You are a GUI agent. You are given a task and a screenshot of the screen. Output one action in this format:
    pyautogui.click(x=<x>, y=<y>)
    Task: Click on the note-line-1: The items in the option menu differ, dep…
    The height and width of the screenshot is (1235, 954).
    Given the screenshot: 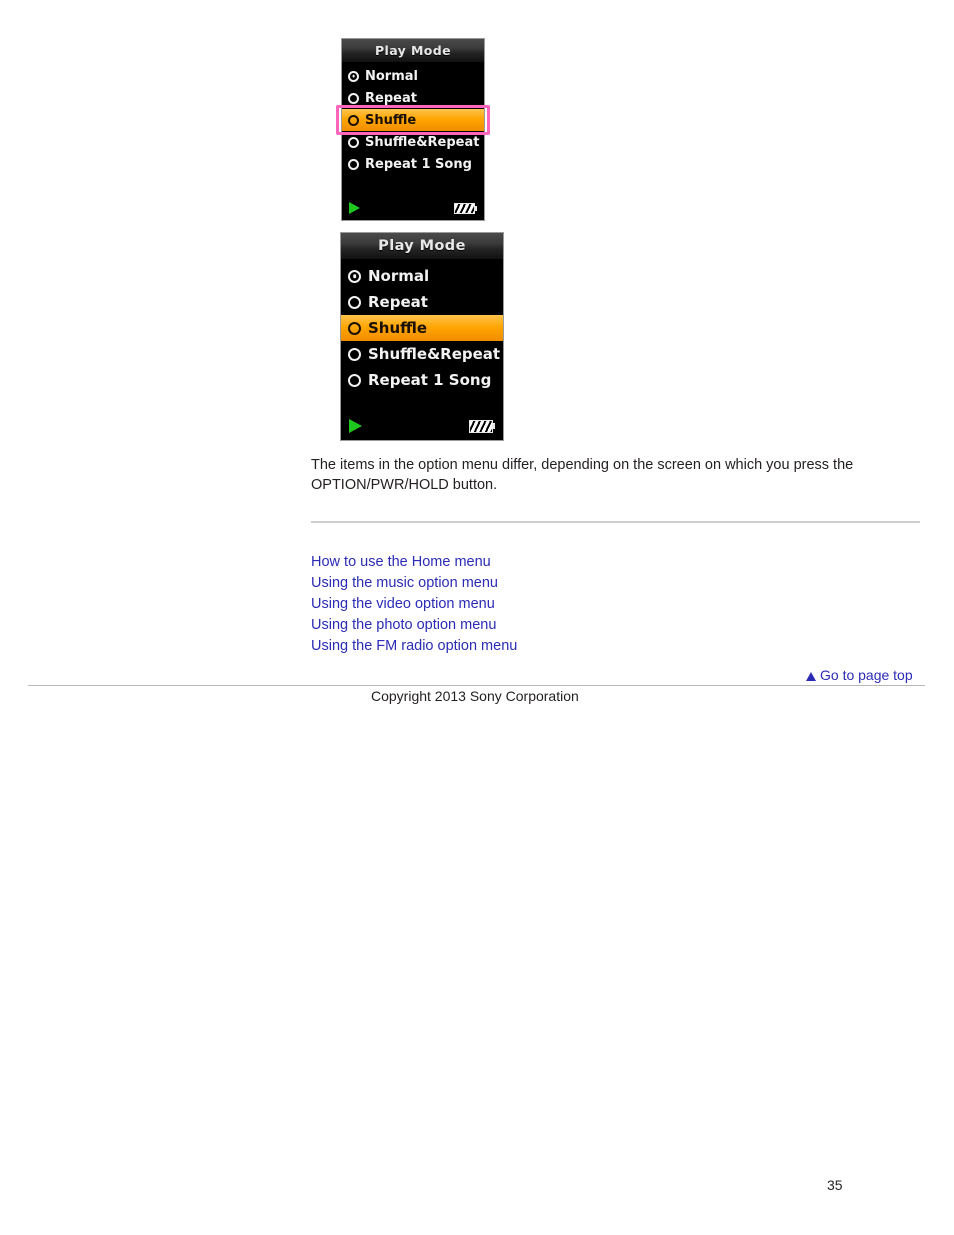 What is the action you would take?
    pyautogui.click(x=582, y=465)
    